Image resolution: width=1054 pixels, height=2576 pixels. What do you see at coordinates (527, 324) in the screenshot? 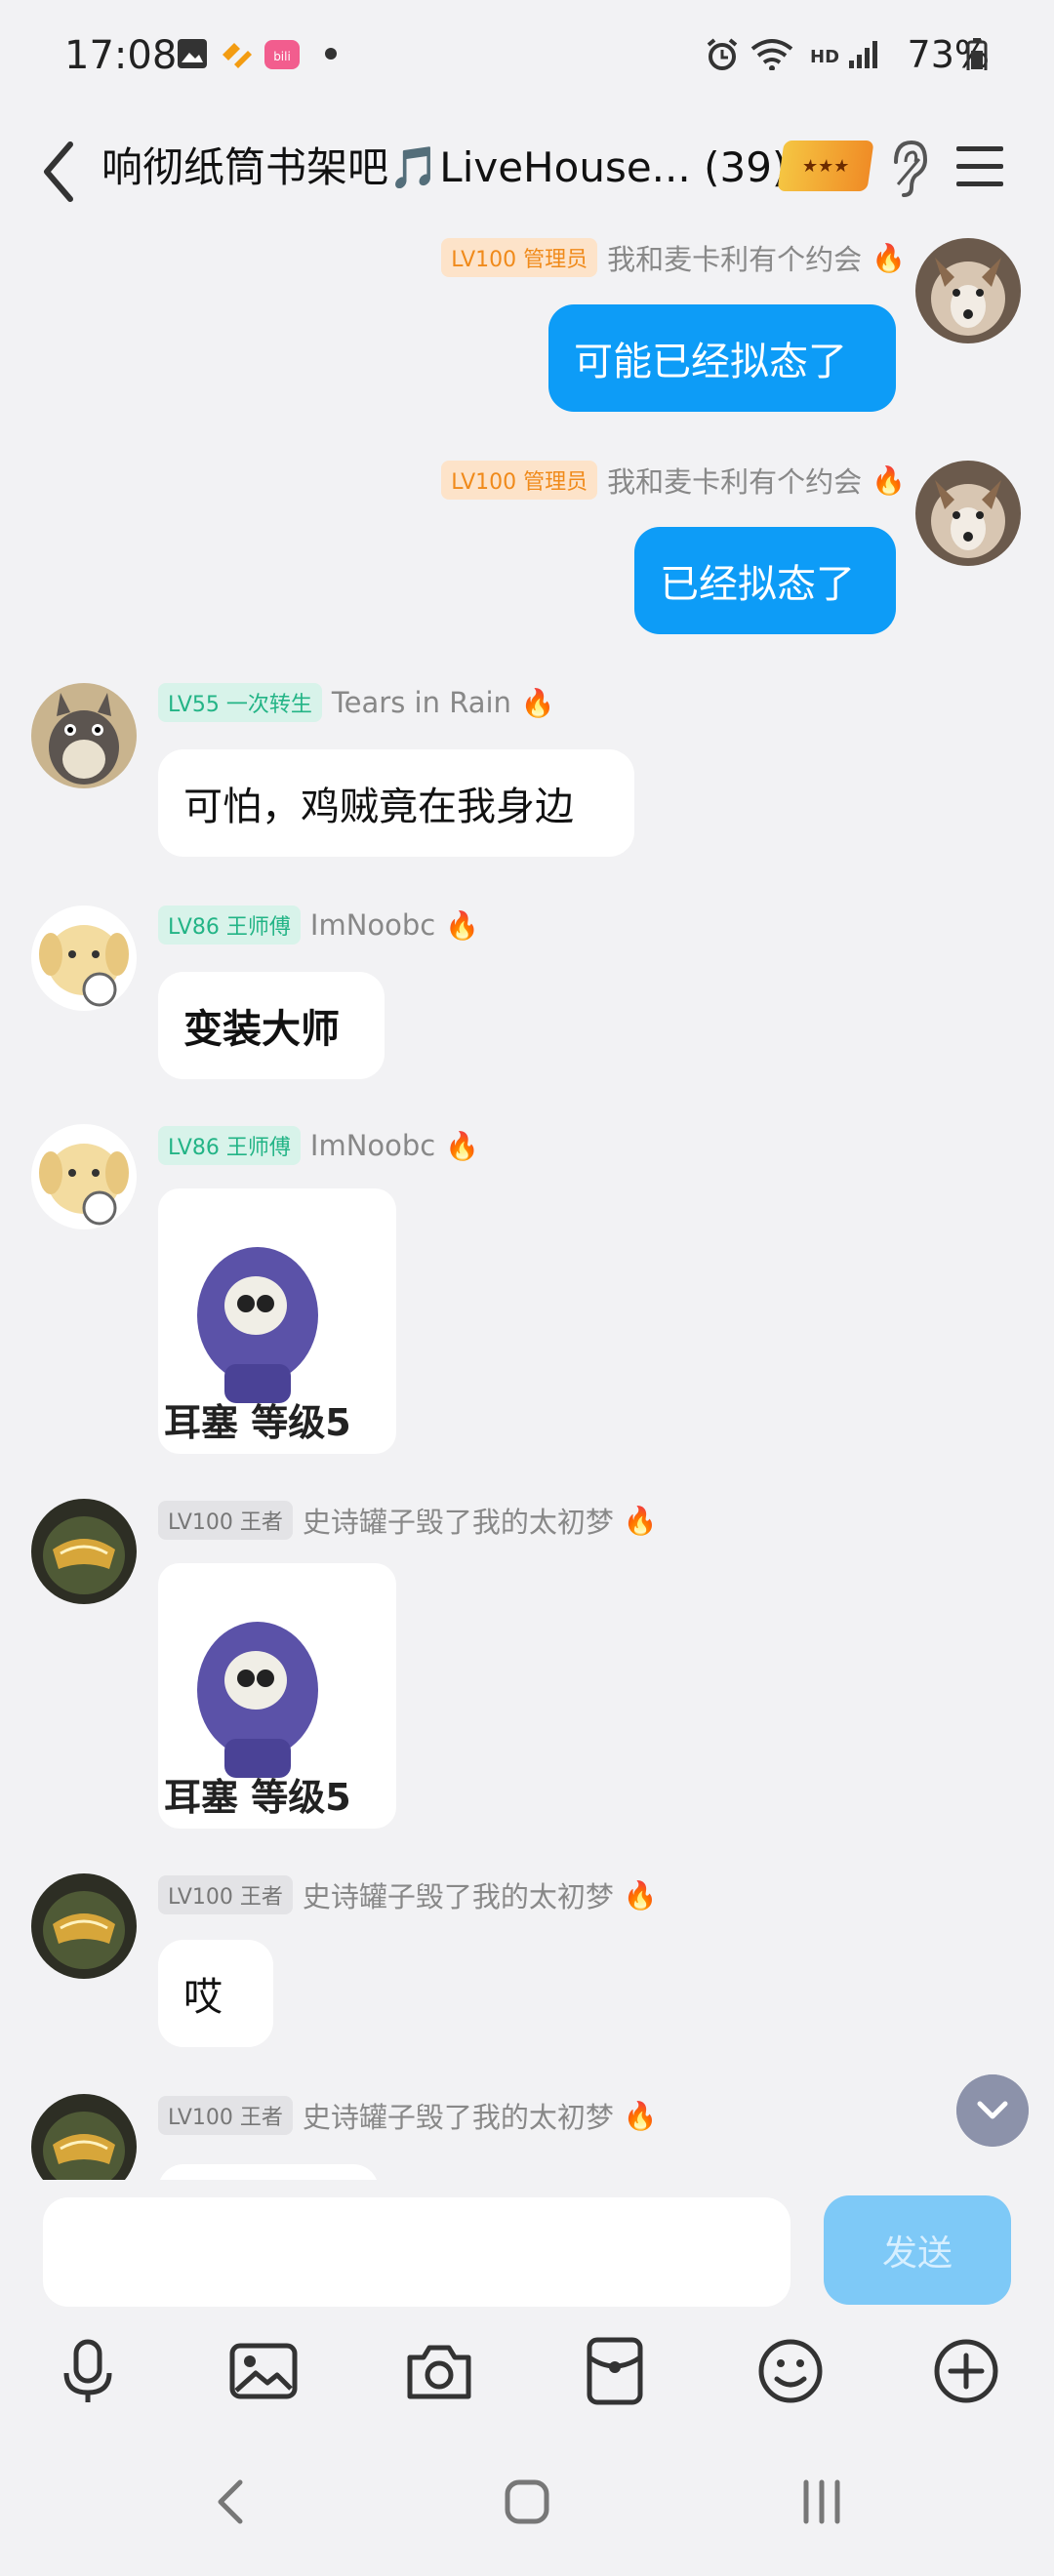
I see `message-item: LV100 管理员 我和麦卡利有个约会 🔥 可能已经拟态了` at bounding box center [527, 324].